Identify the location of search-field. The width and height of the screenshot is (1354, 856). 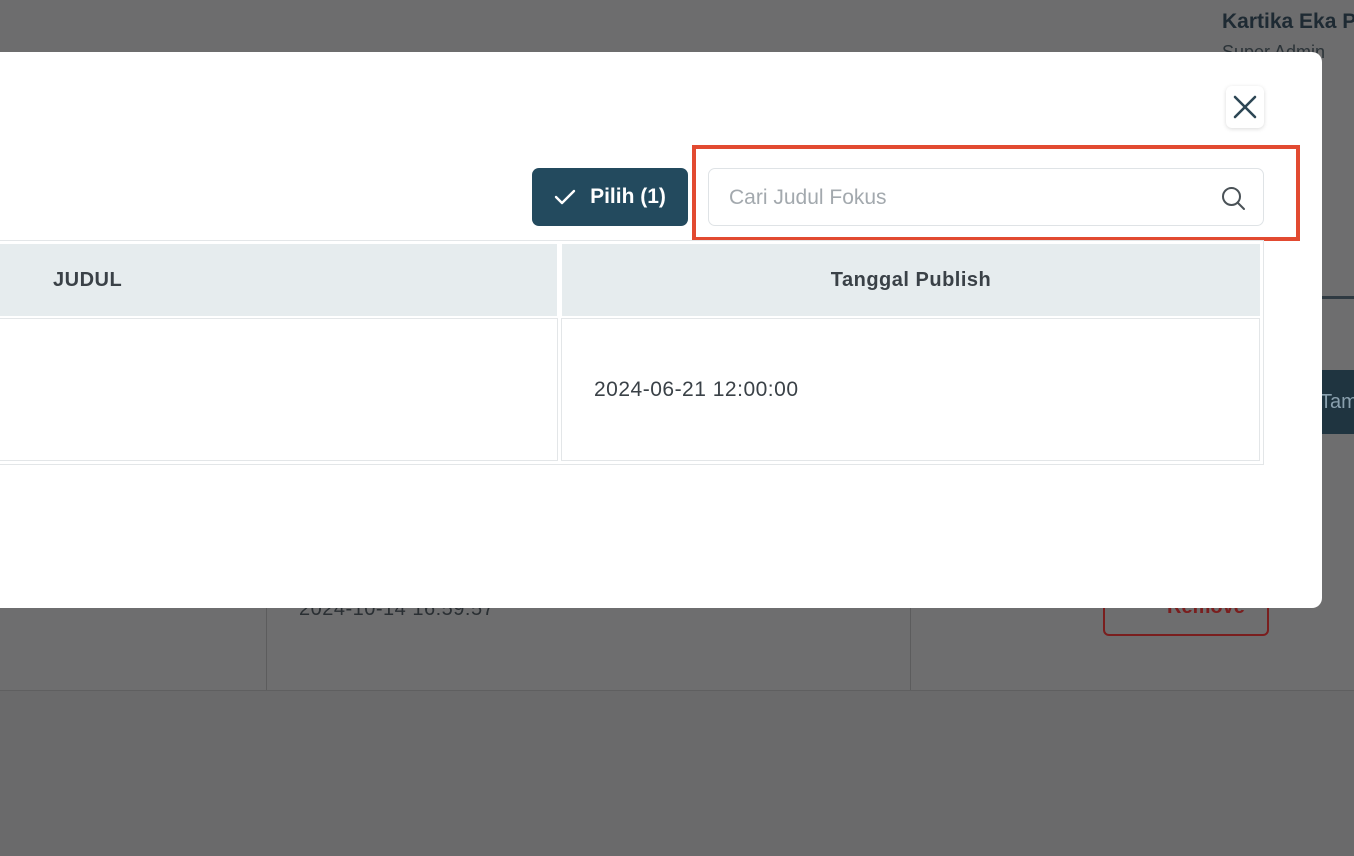
(986, 197).